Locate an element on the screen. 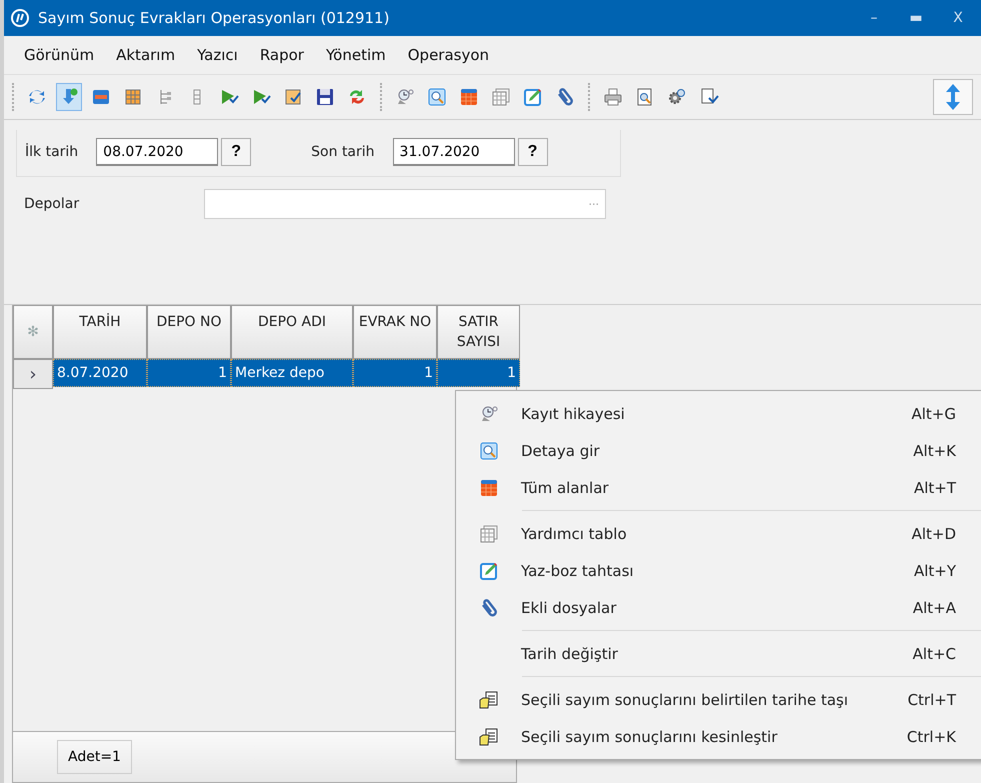 This screenshot has width=981, height=783. corner-cell: ✻ is located at coordinates (33, 332).